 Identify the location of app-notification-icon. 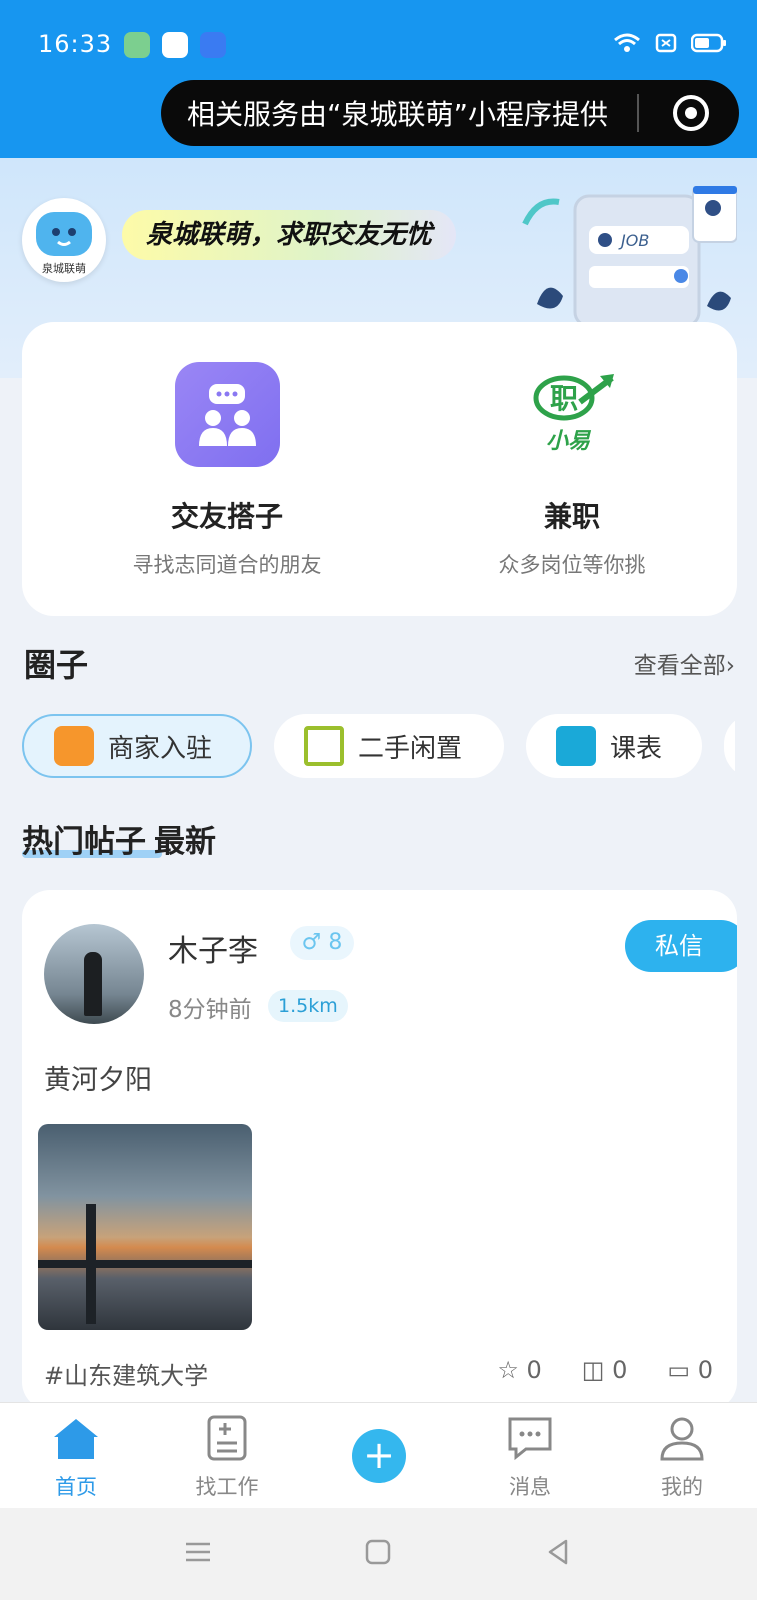
(137, 45).